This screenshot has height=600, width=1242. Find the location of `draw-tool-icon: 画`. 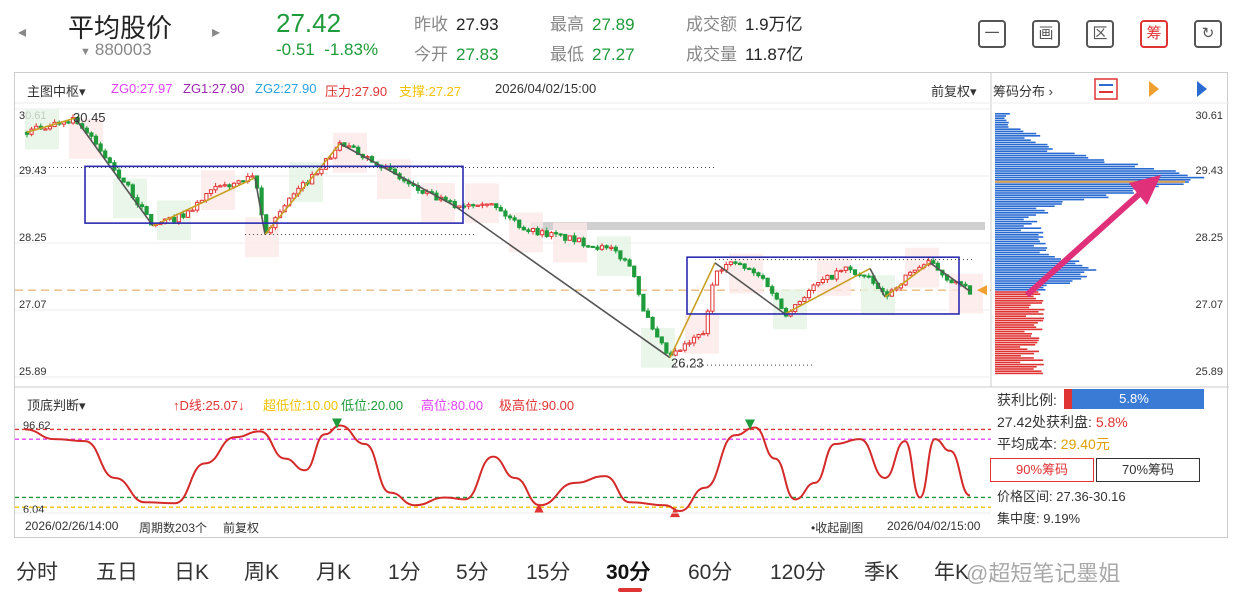

draw-tool-icon: 画 is located at coordinates (1046, 34).